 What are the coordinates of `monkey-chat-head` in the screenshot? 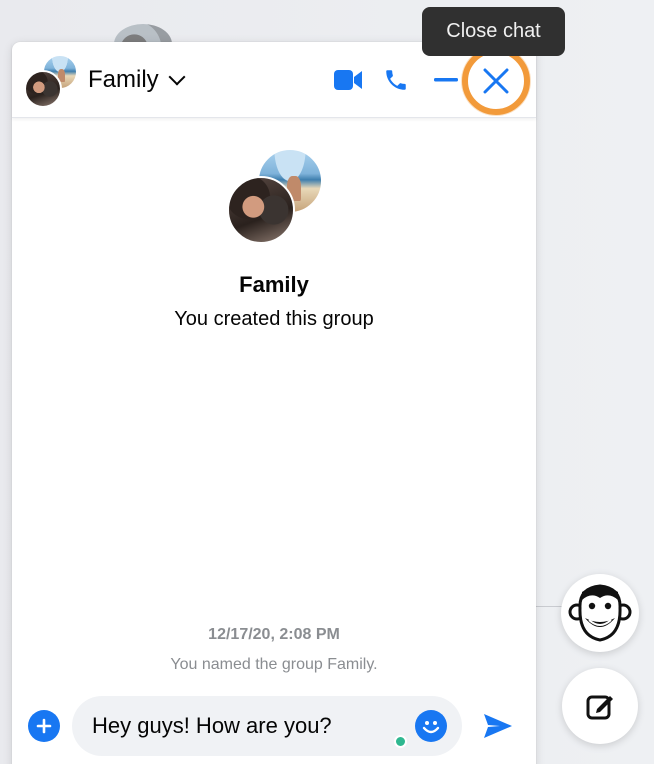 It's located at (600, 613).